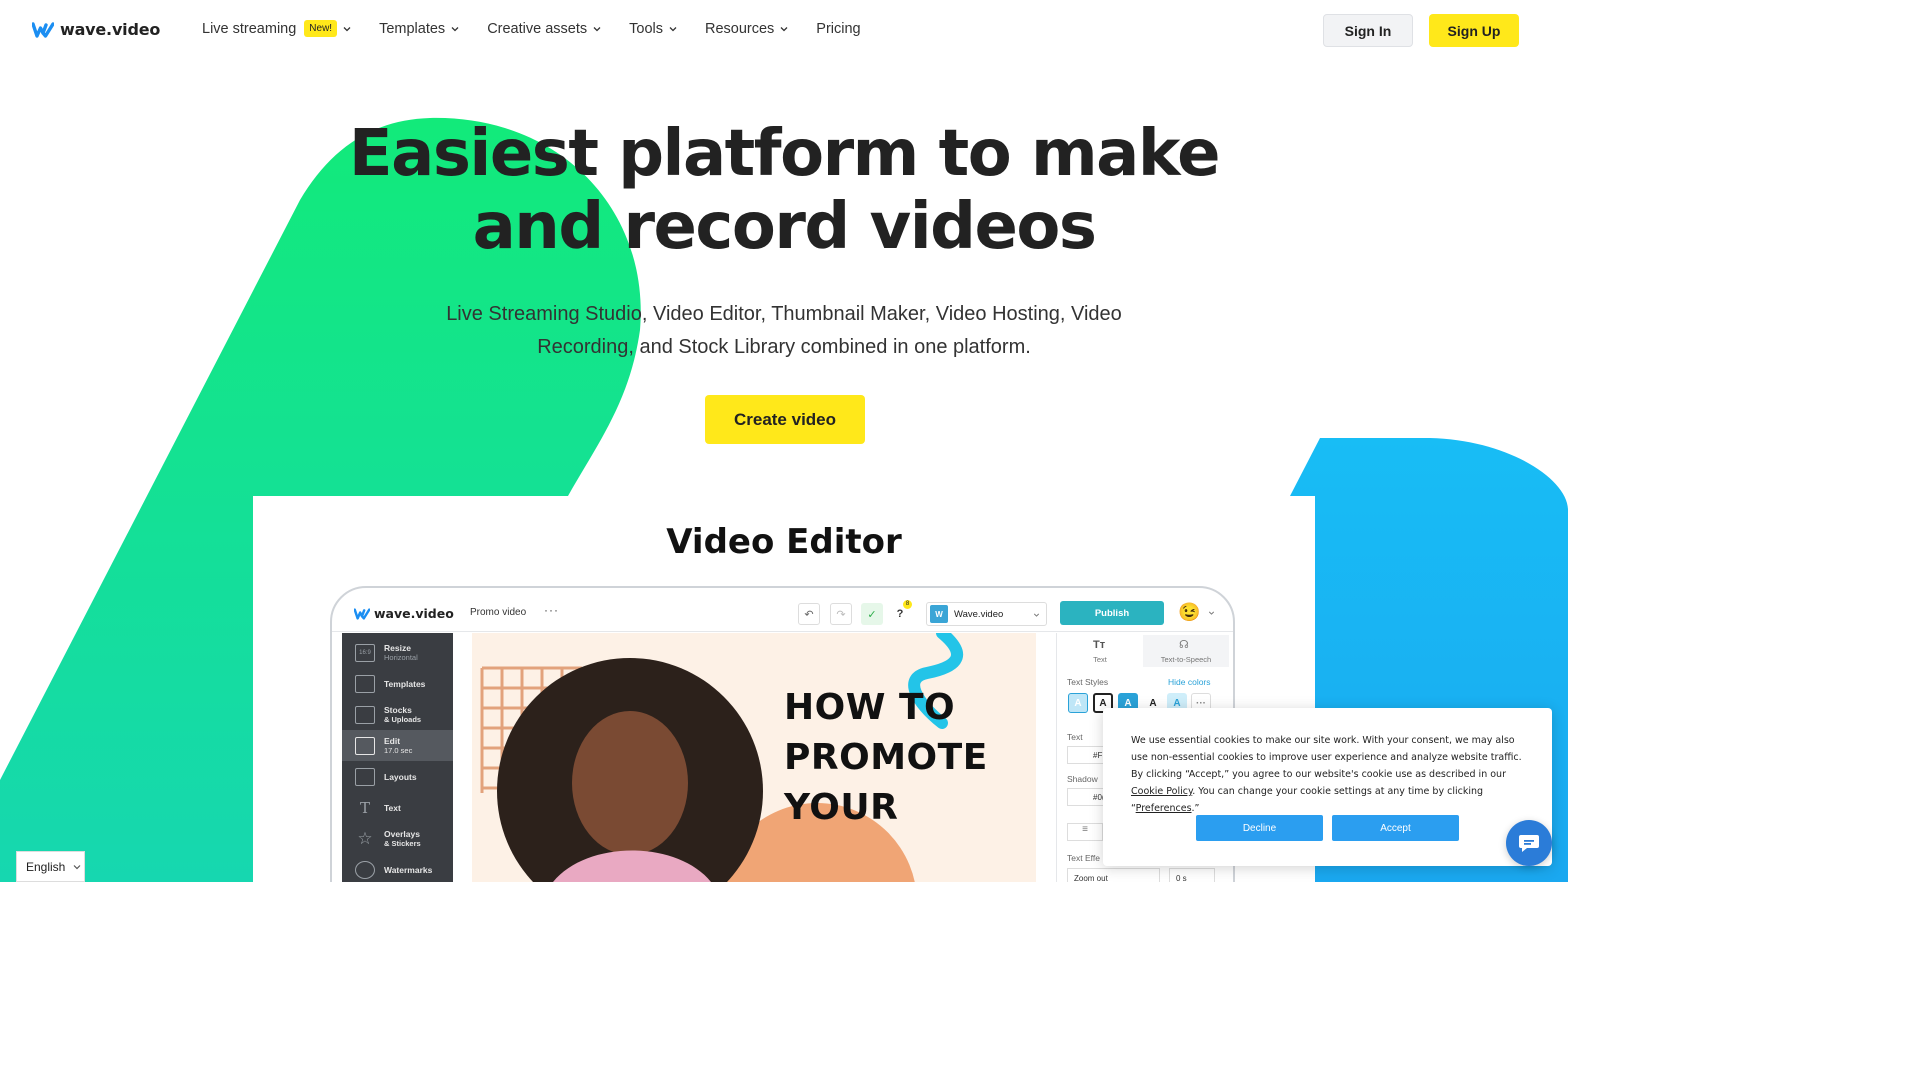  What do you see at coordinates (365, 745) in the screenshot?
I see `clapper-icon` at bounding box center [365, 745].